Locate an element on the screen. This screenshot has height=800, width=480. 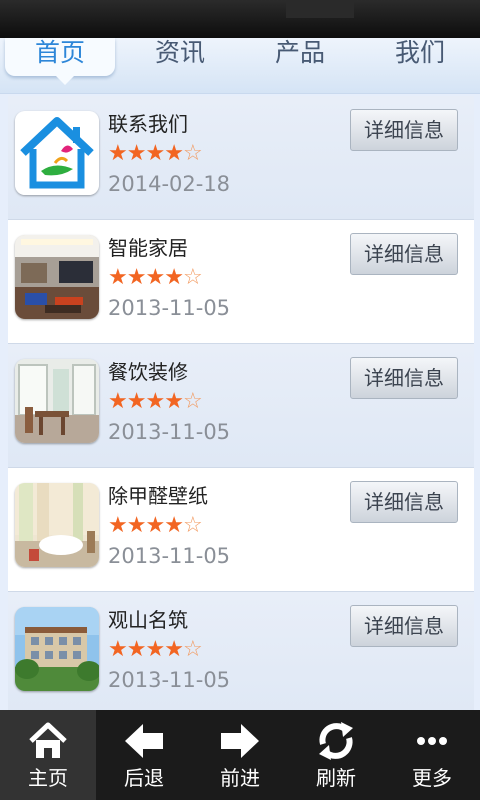
living-room-thumbnail is located at coordinates (57, 277).